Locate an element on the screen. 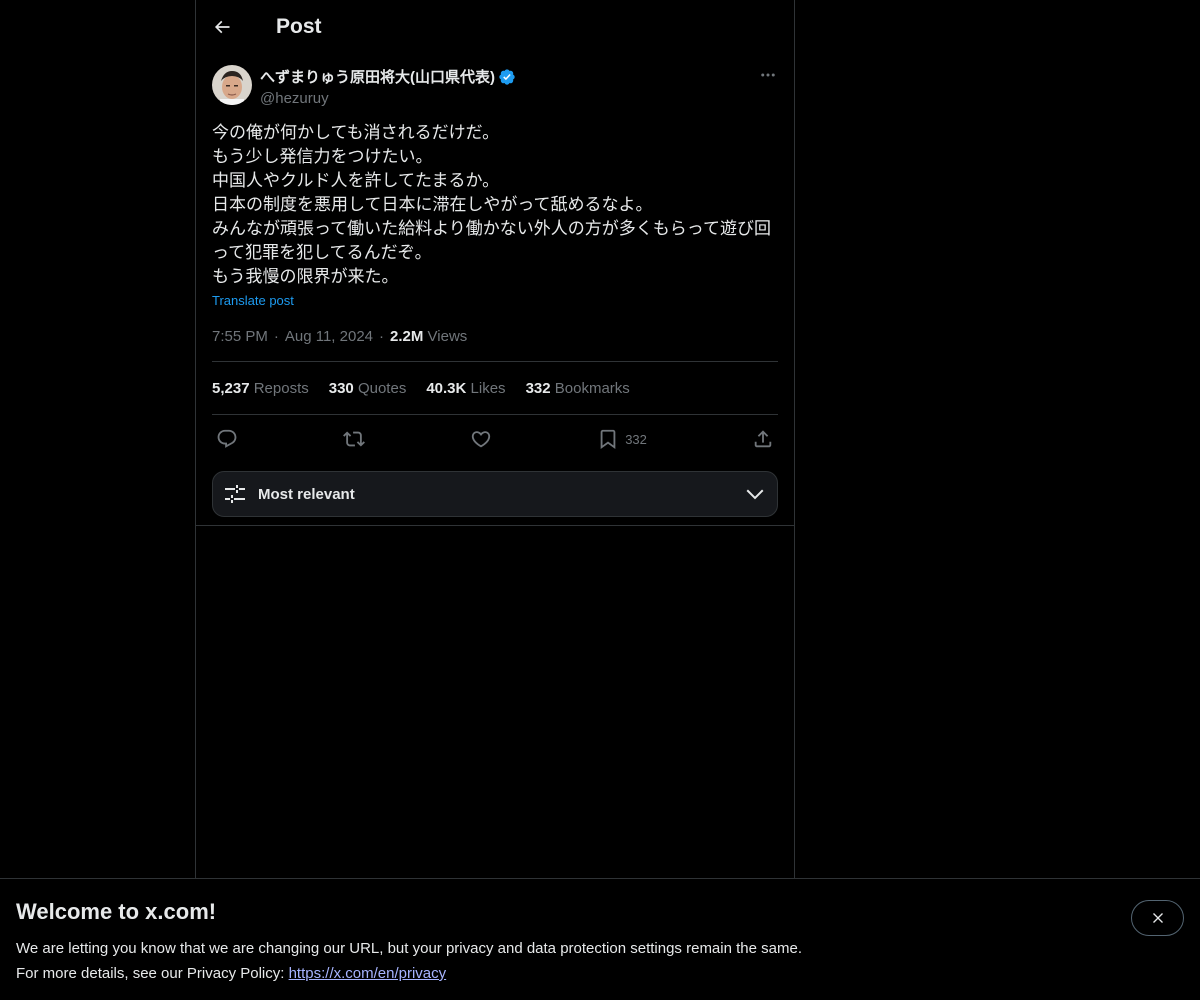 The image size is (1200, 1000). more-options-button is located at coordinates (768, 75).